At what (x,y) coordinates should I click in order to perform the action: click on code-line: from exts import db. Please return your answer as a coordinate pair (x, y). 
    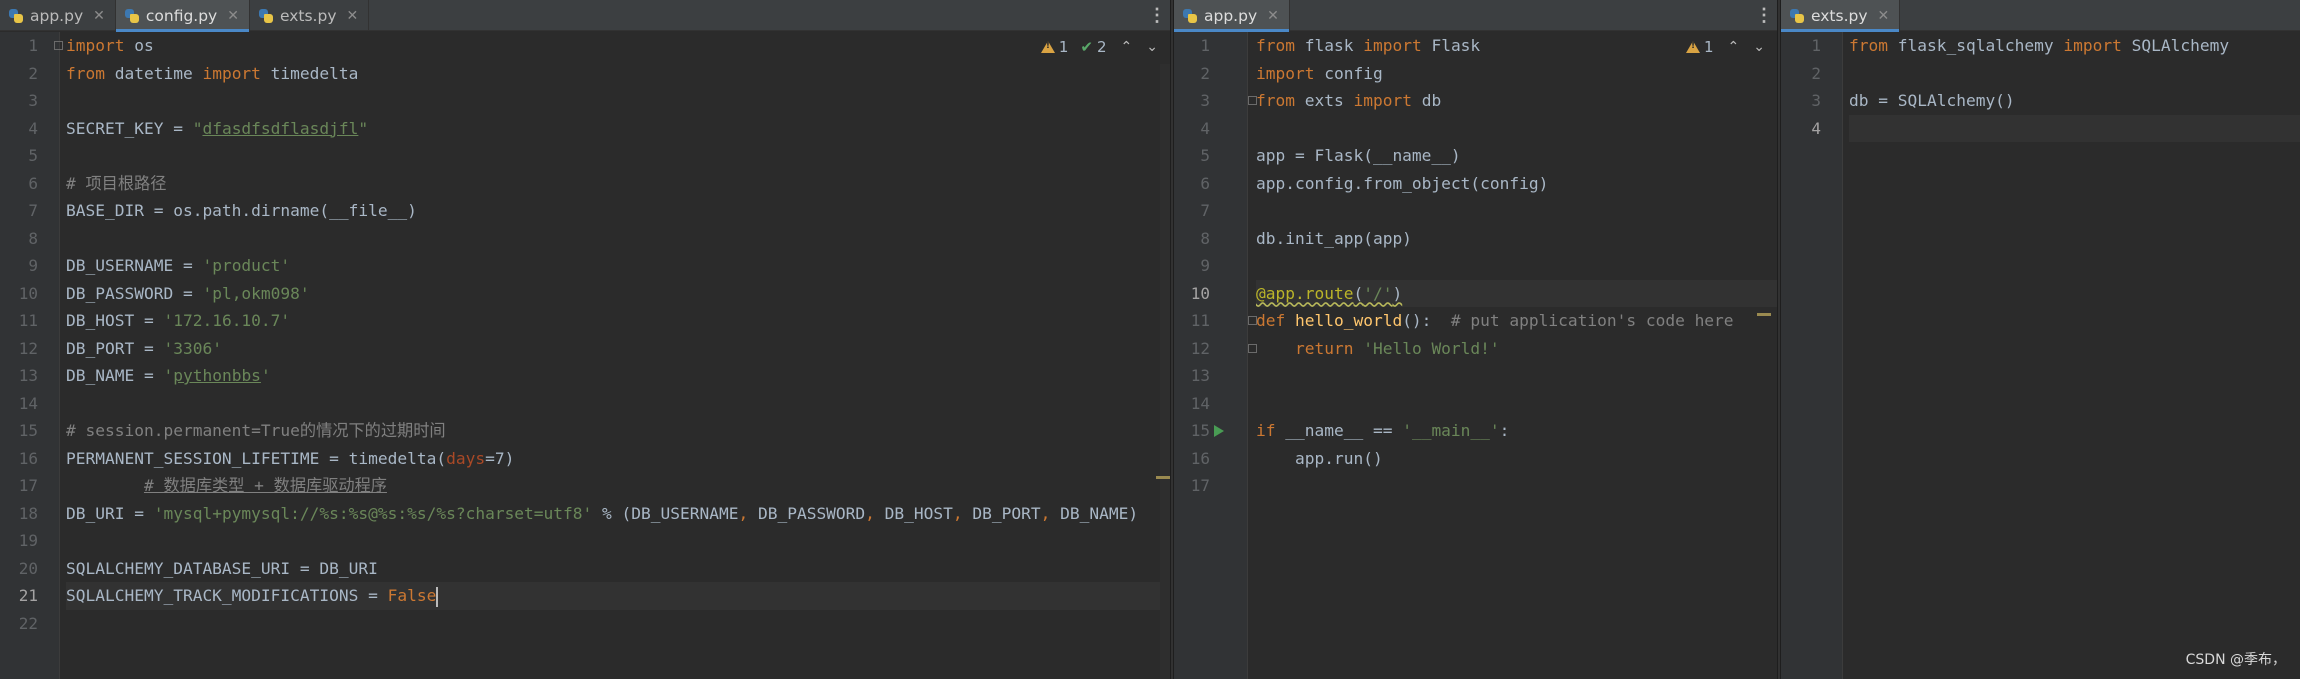
    Looking at the image, I should click on (1516, 101).